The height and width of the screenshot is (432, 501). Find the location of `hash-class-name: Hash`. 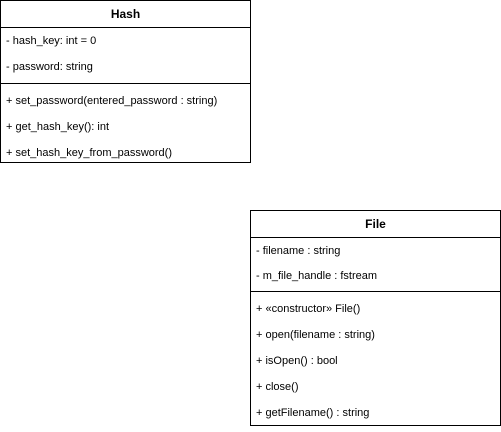

hash-class-name: Hash is located at coordinates (125, 14).